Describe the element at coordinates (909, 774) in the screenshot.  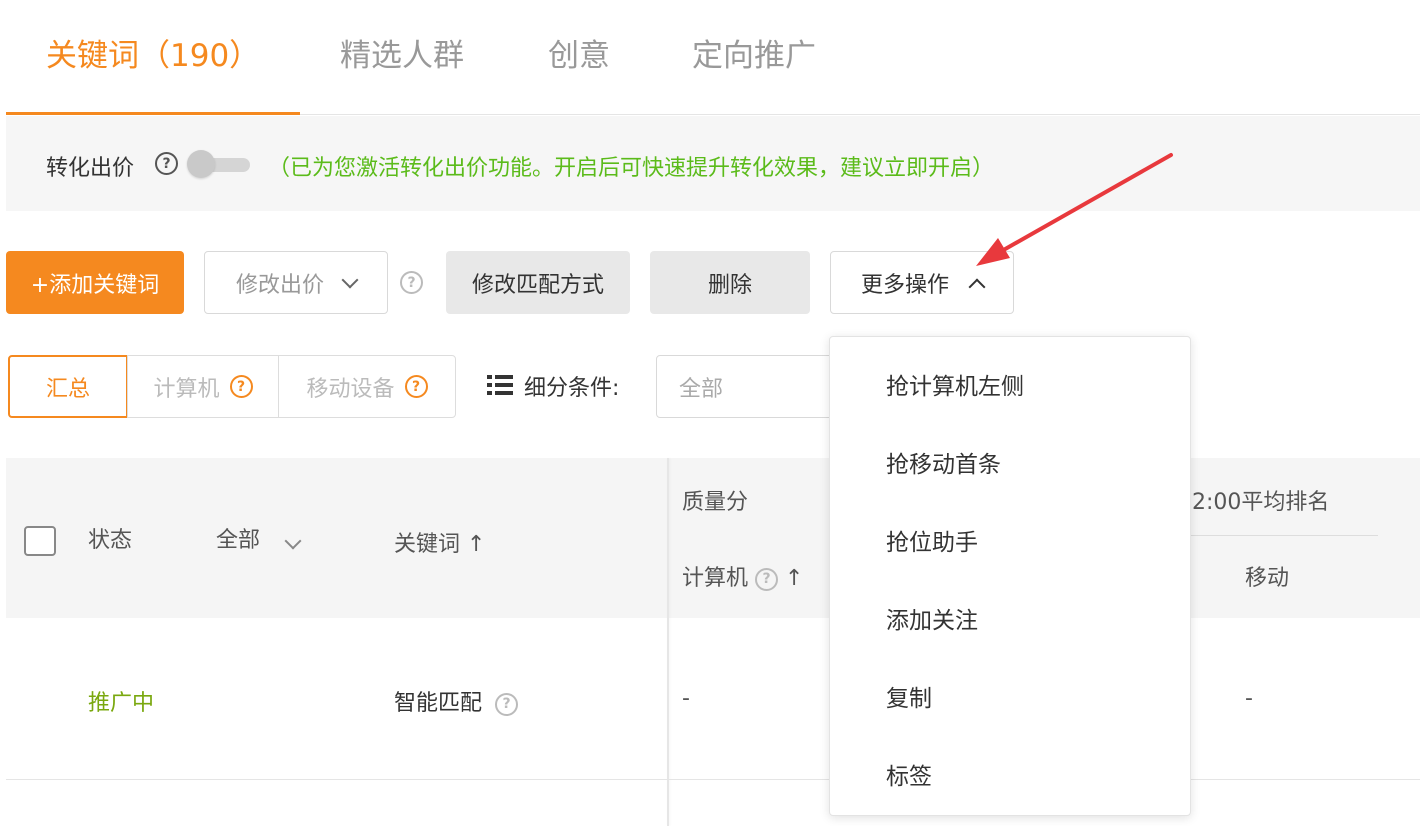
I see `menu-item-tag: 标签` at that location.